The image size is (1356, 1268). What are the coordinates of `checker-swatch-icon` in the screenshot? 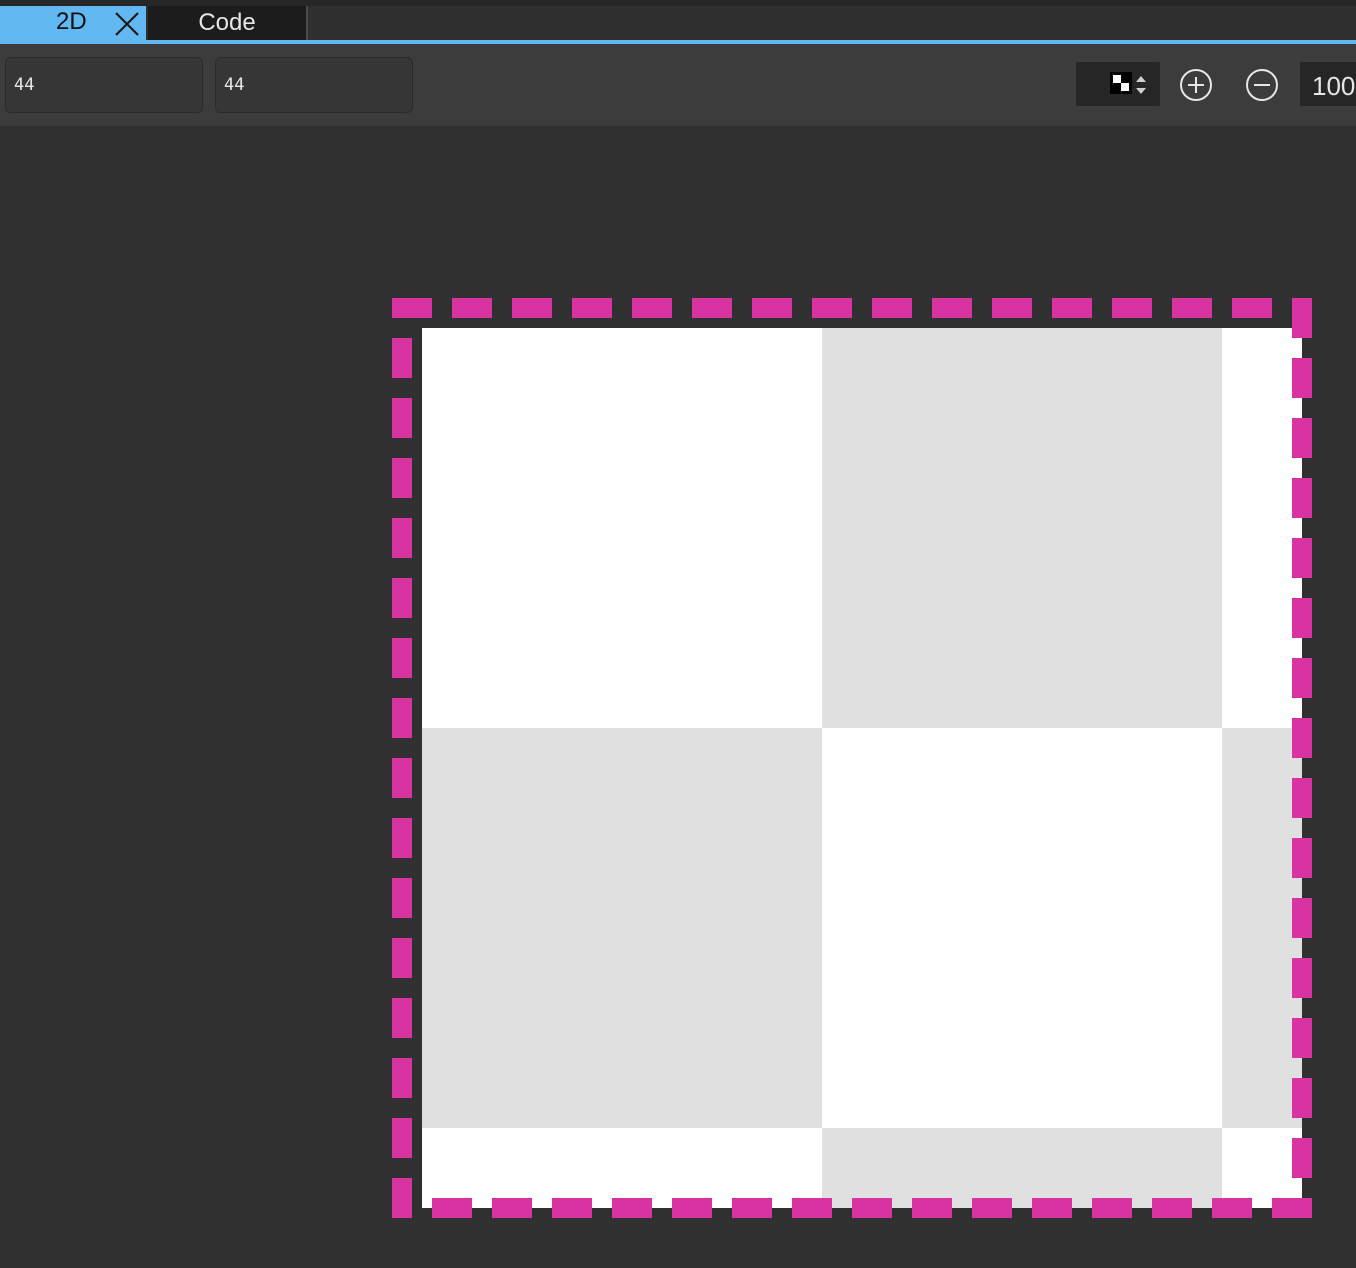 It's located at (1121, 83).